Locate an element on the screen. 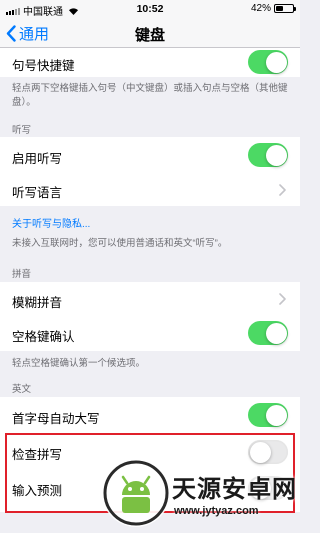 The width and height of the screenshot is (320, 533). dictation-note: 未接入互联网时，您可以使用普通话和英文“听写”。 is located at coordinates (120, 243).